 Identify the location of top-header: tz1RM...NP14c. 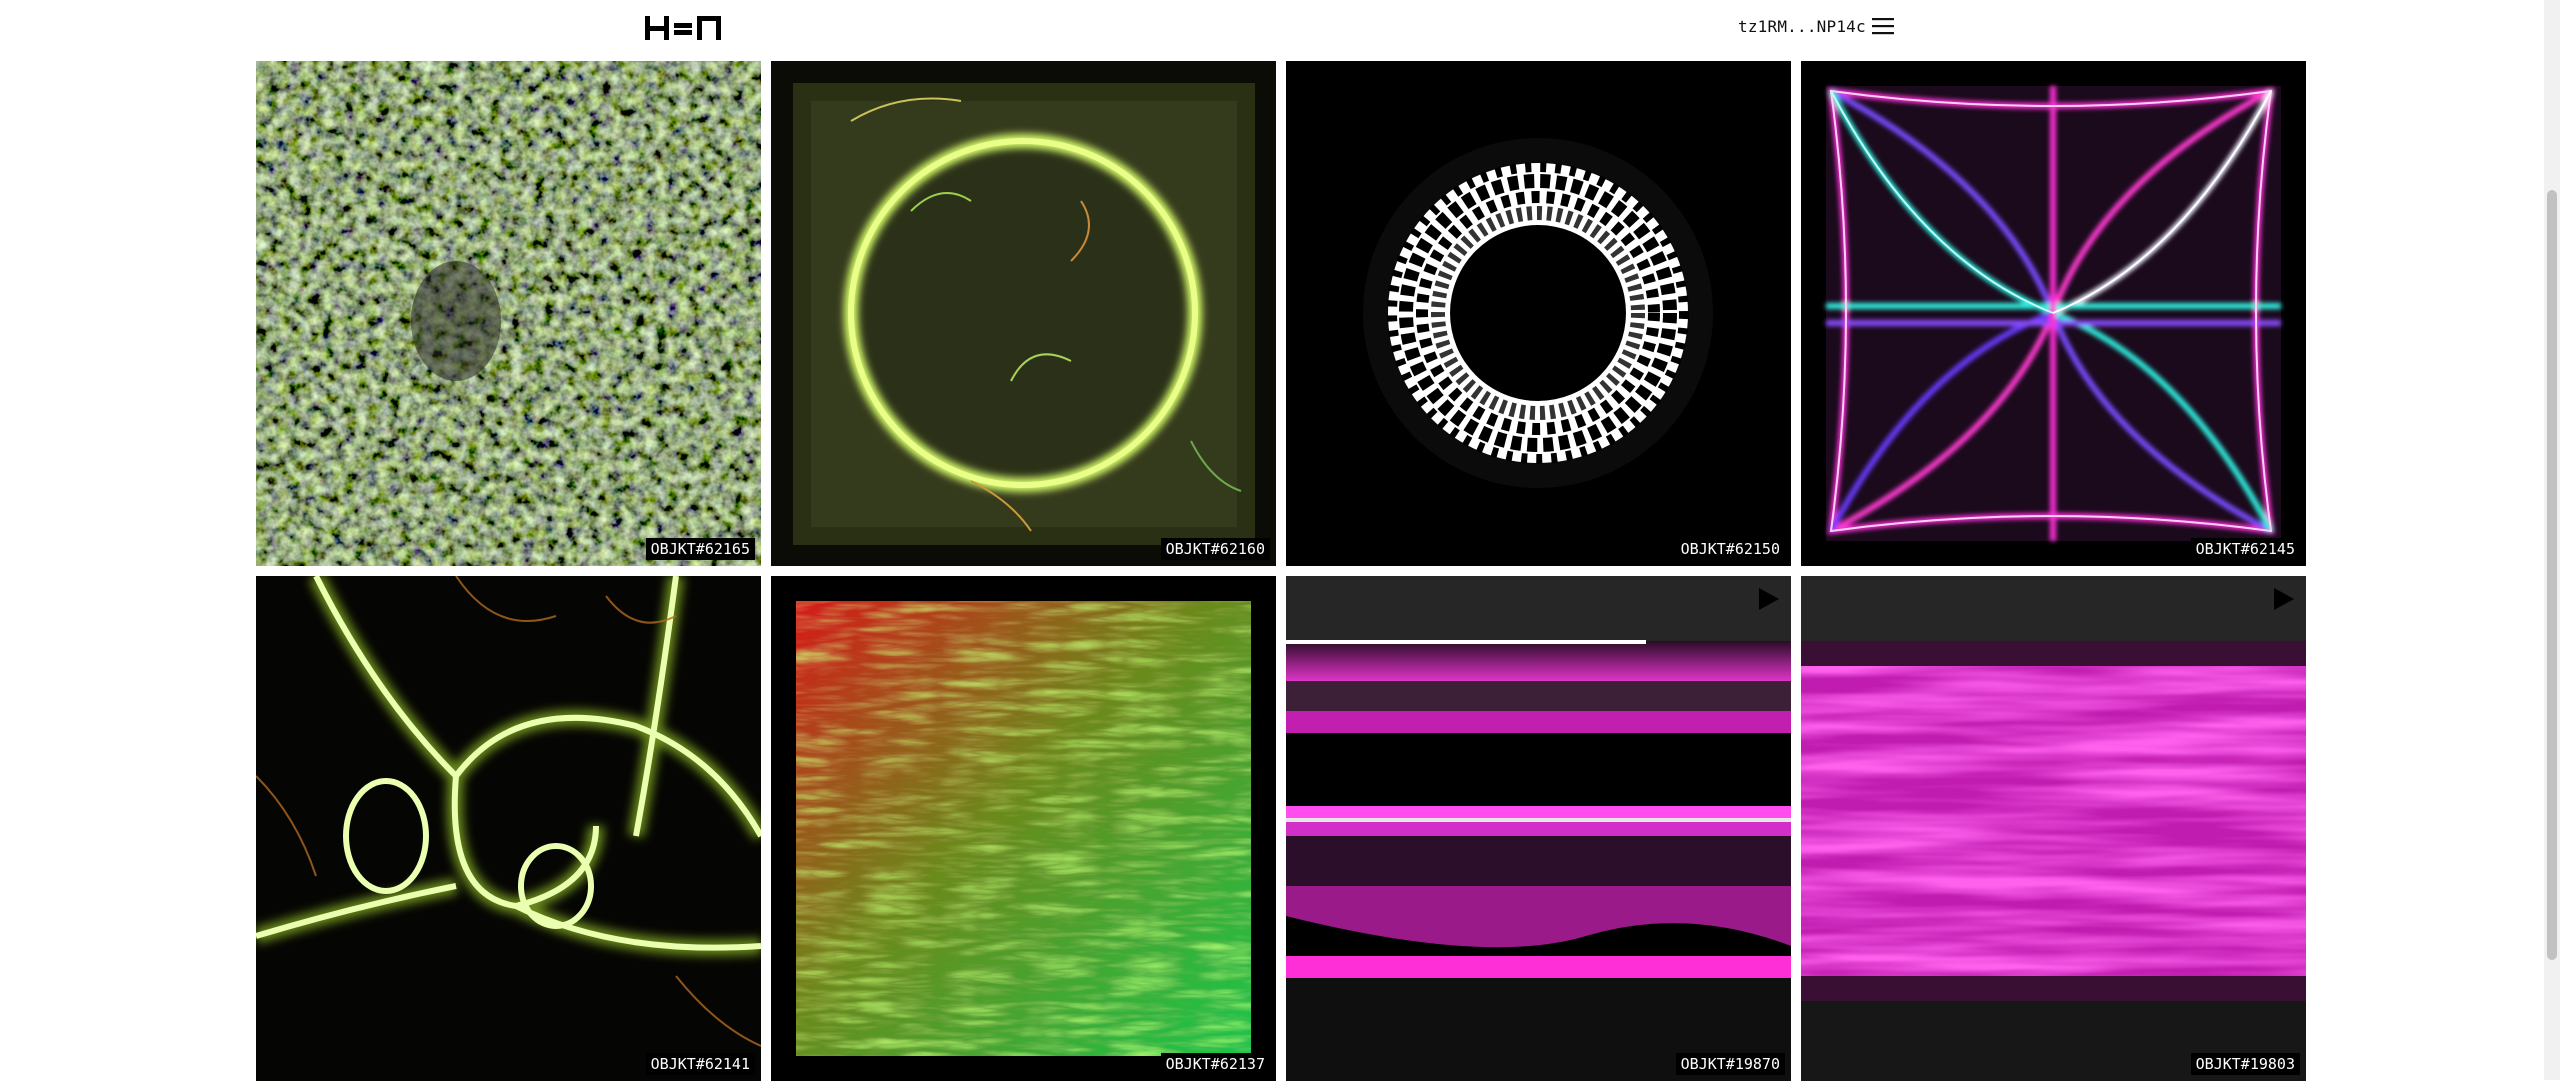
(1280, 28).